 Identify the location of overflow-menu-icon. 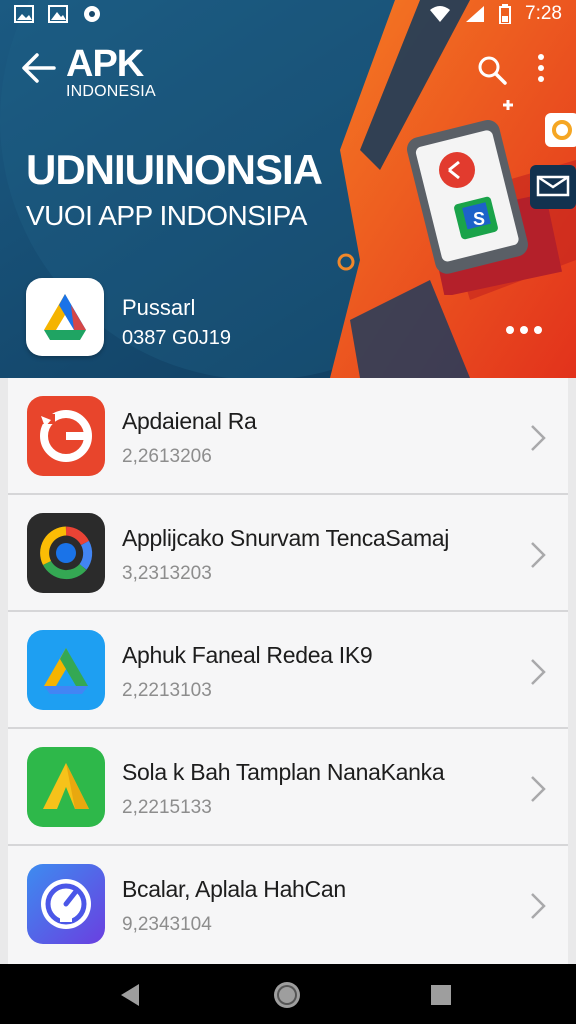
(541, 68).